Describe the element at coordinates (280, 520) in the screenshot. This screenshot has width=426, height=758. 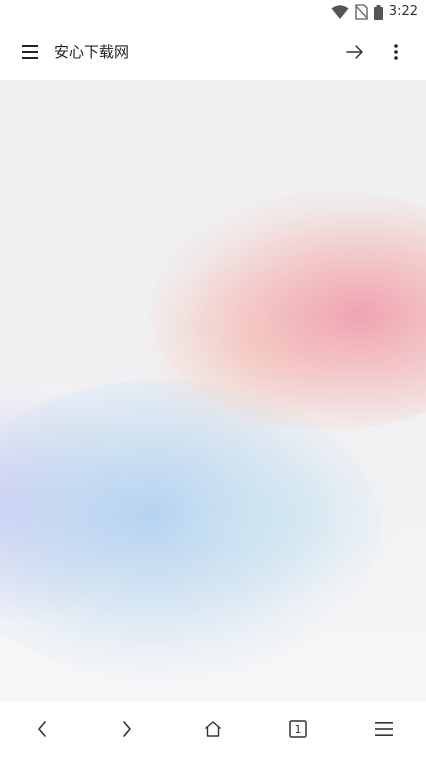
I see `cyan-glow-shape` at that location.